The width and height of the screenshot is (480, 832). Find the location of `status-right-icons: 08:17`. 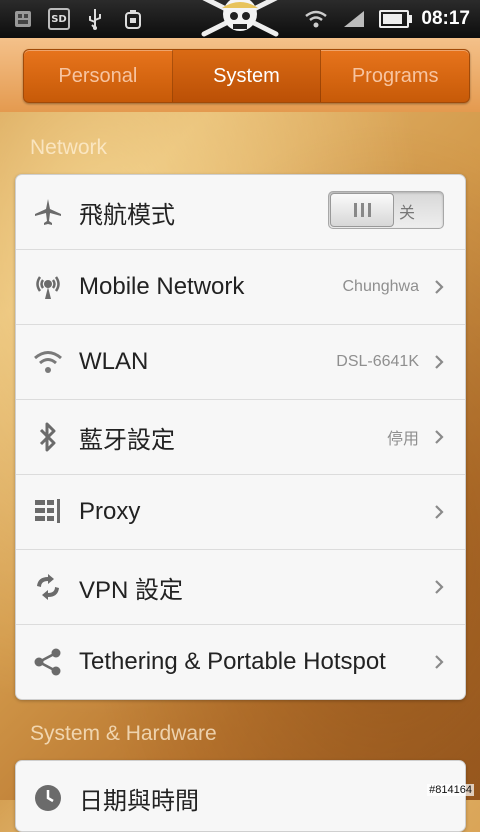

status-right-icons: 08:17 is located at coordinates (386, 19).